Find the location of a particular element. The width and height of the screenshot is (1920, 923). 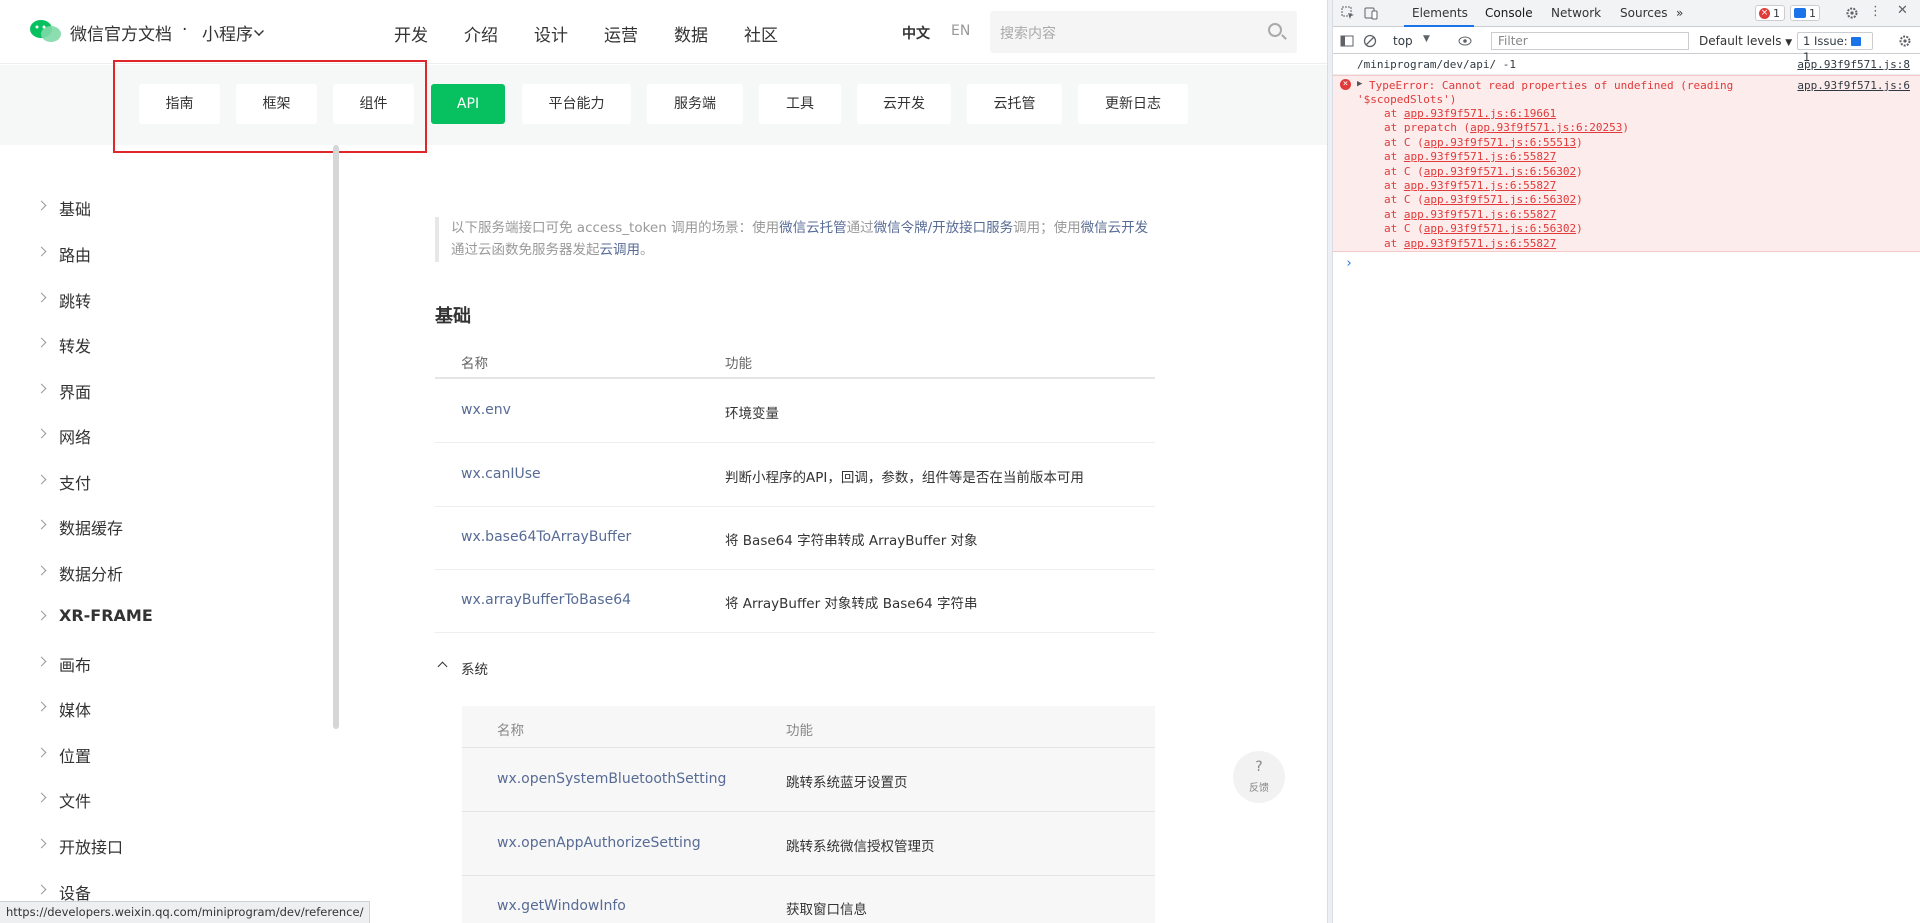

tab-elements: Elements is located at coordinates (1440, 13).